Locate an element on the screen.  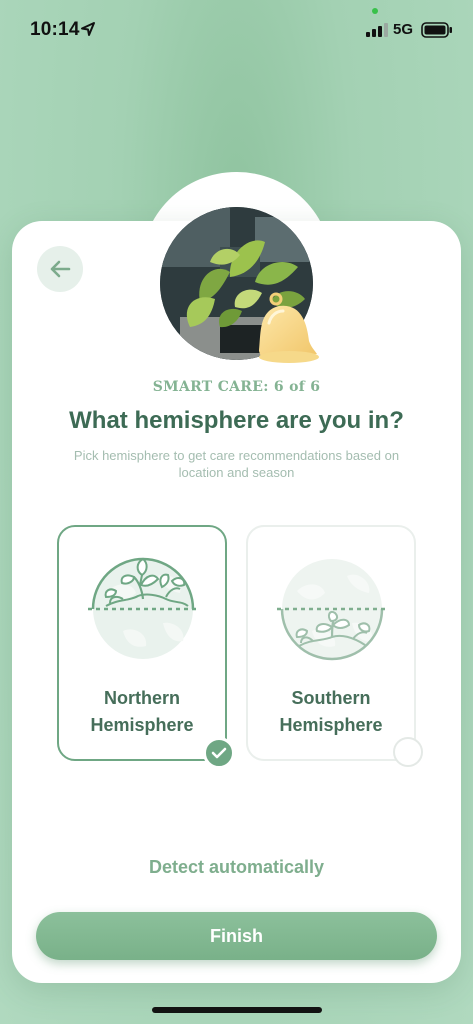
home-indicator is located at coordinates (237, 1010).